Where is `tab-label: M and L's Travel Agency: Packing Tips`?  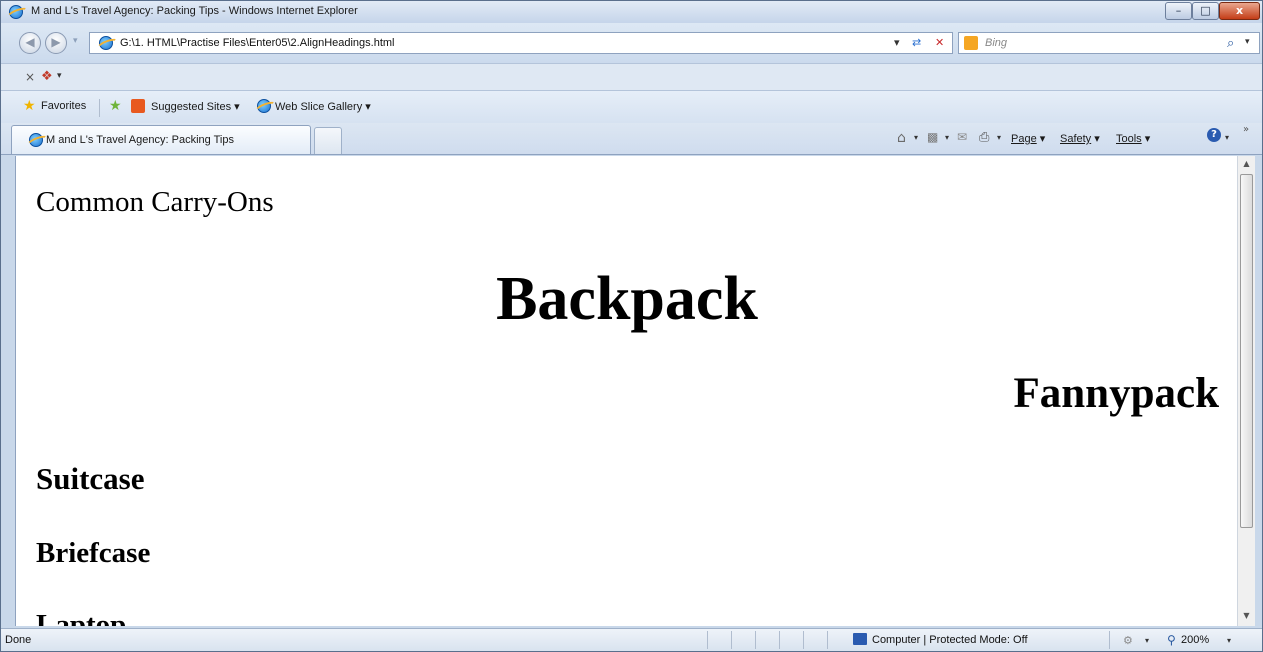 tab-label: M and L's Travel Agency: Packing Tips is located at coordinates (140, 140).